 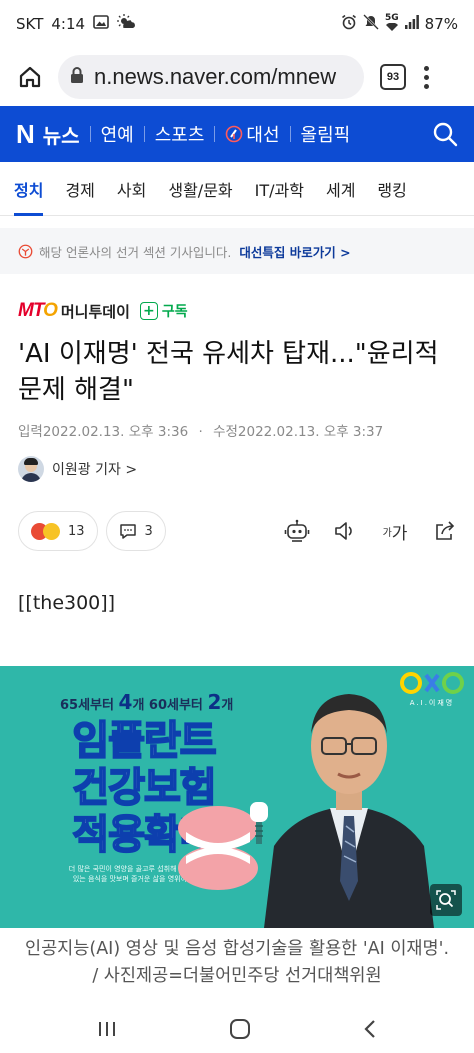 I want to click on tab-world: 세계, so click(x=340, y=189).